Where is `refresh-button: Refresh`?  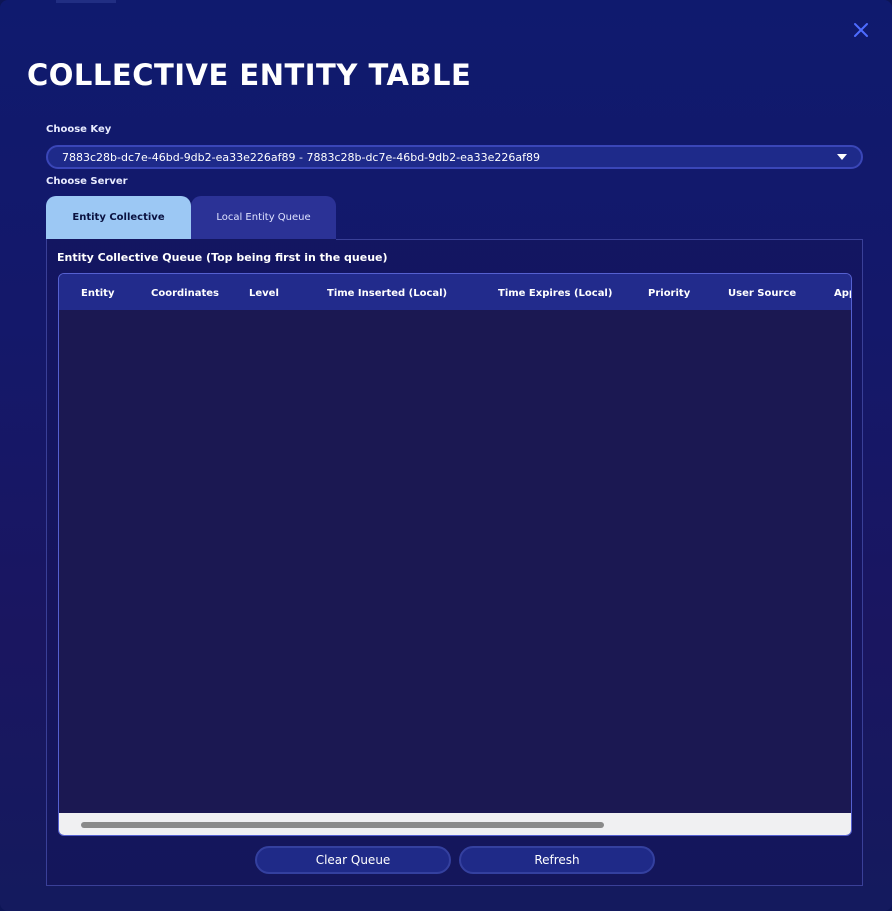 refresh-button: Refresh is located at coordinates (557, 860).